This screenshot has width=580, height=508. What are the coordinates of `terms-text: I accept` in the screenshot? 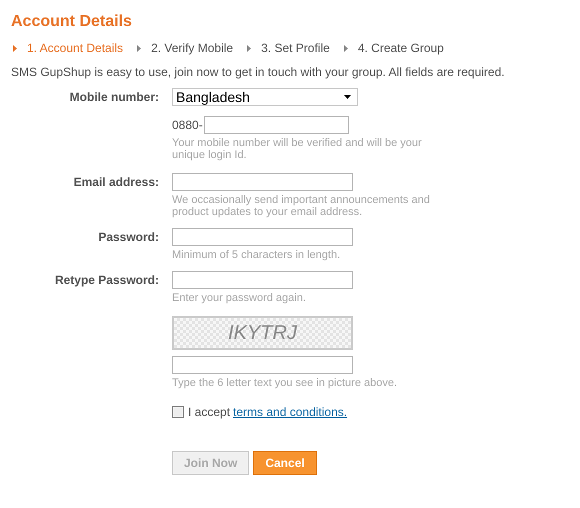 It's located at (209, 412).